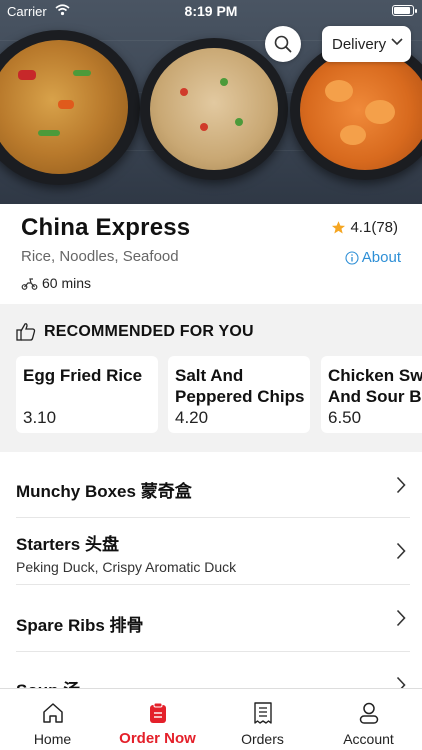 The height and width of the screenshot is (750, 422). Describe the element at coordinates (192, 417) in the screenshot. I see `recommended-item-price: 4.20` at that location.